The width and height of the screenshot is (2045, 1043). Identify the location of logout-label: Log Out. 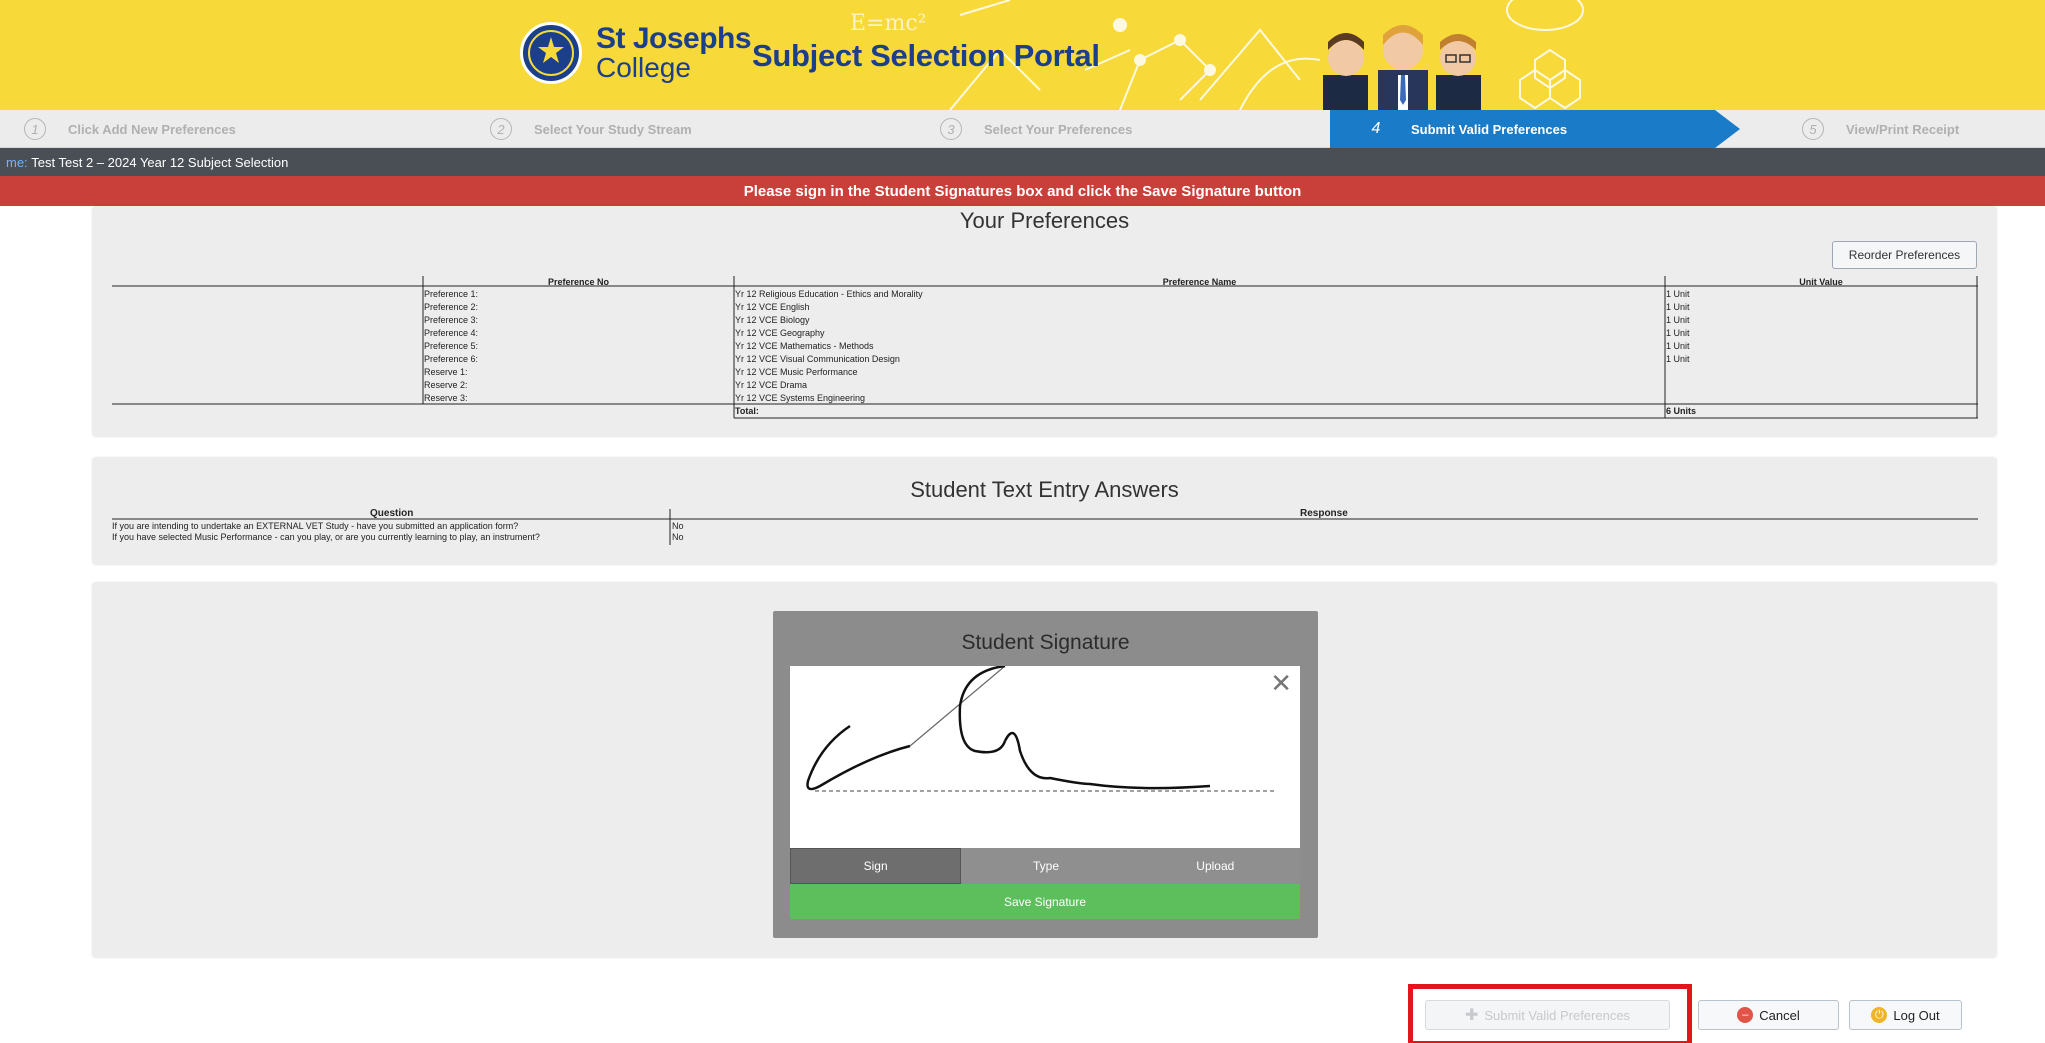
(1916, 1015).